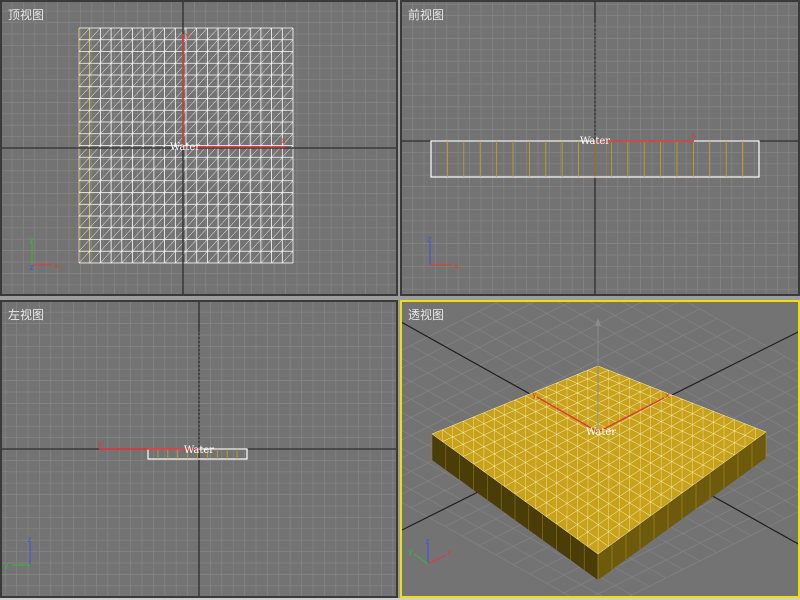 This screenshot has width=800, height=600. Describe the element at coordinates (429, 239) in the screenshot. I see `svg-text: z` at that location.